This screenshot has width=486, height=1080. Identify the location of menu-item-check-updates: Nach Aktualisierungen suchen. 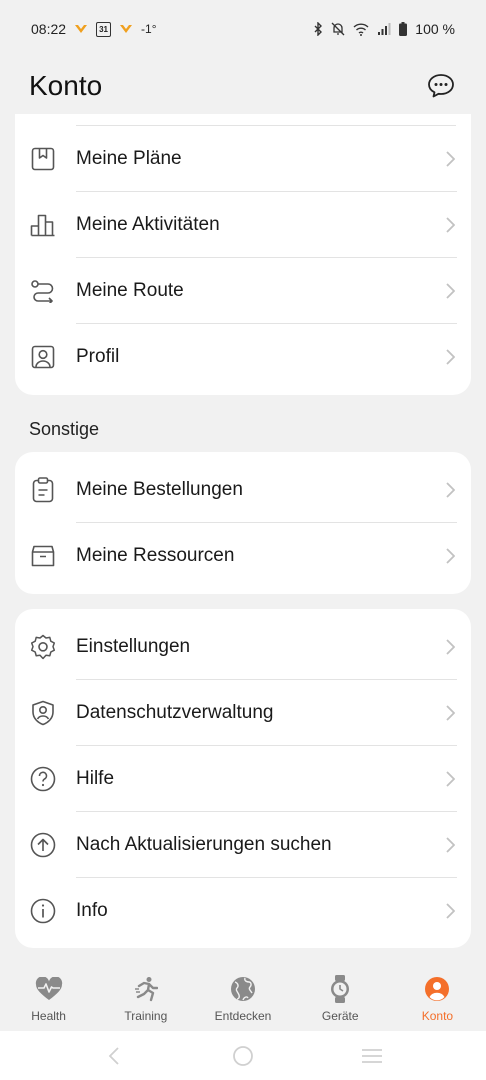
(243, 845).